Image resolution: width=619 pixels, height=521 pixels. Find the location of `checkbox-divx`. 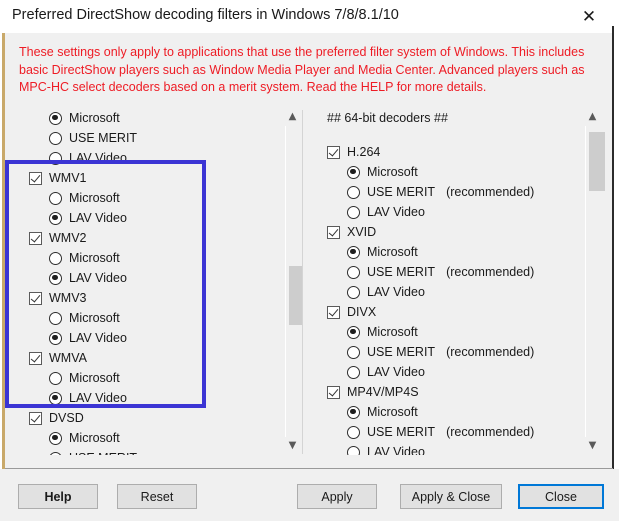

checkbox-divx is located at coordinates (333, 312).